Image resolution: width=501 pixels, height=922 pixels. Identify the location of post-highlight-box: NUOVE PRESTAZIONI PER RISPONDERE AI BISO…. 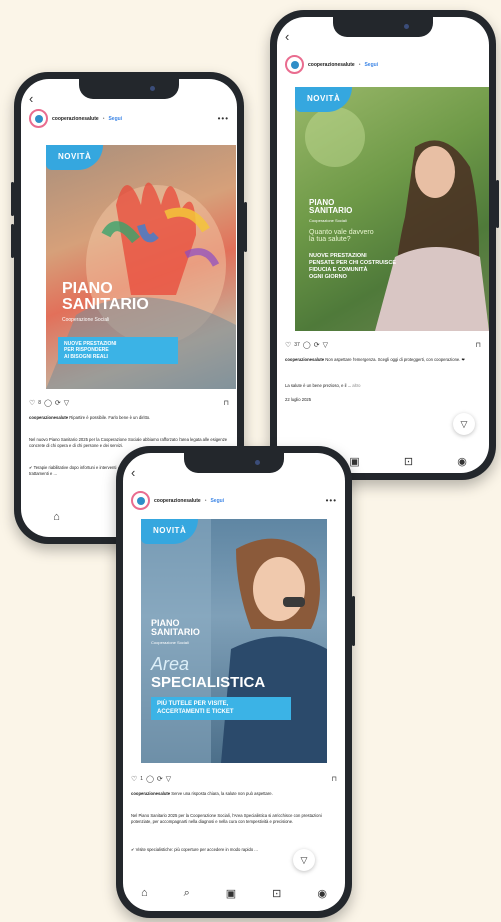
(118, 350).